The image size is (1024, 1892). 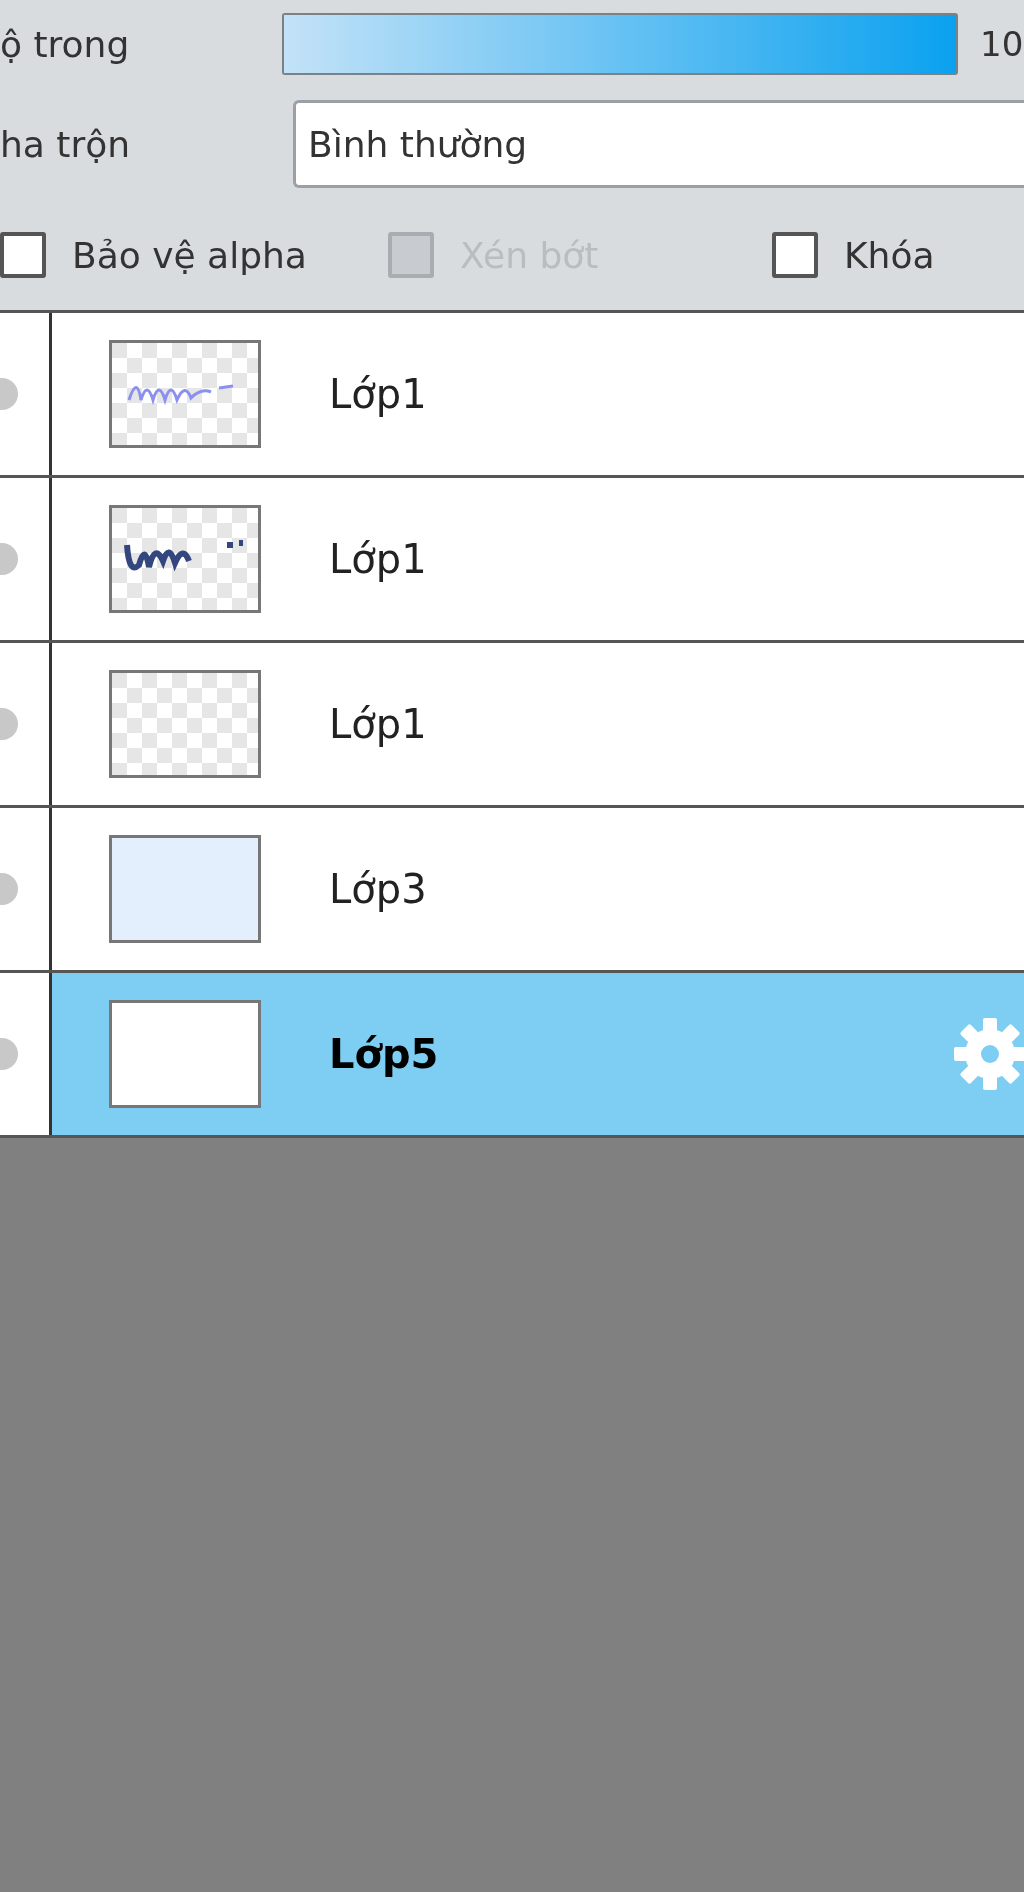 I want to click on blend-mode-dropdown: Bình thường, so click(x=658, y=144).